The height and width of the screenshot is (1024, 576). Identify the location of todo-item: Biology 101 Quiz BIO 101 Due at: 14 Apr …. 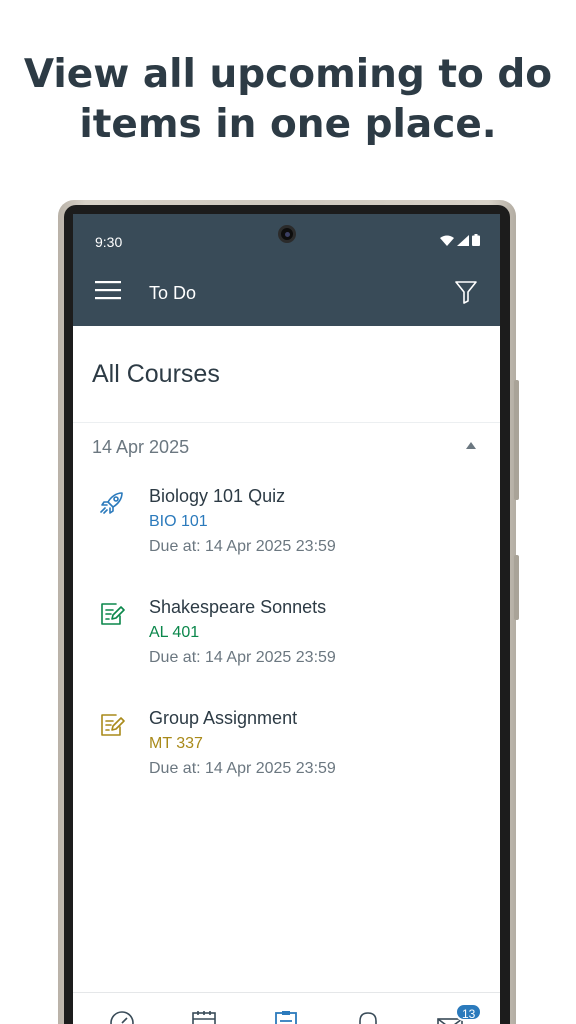
(286, 536).